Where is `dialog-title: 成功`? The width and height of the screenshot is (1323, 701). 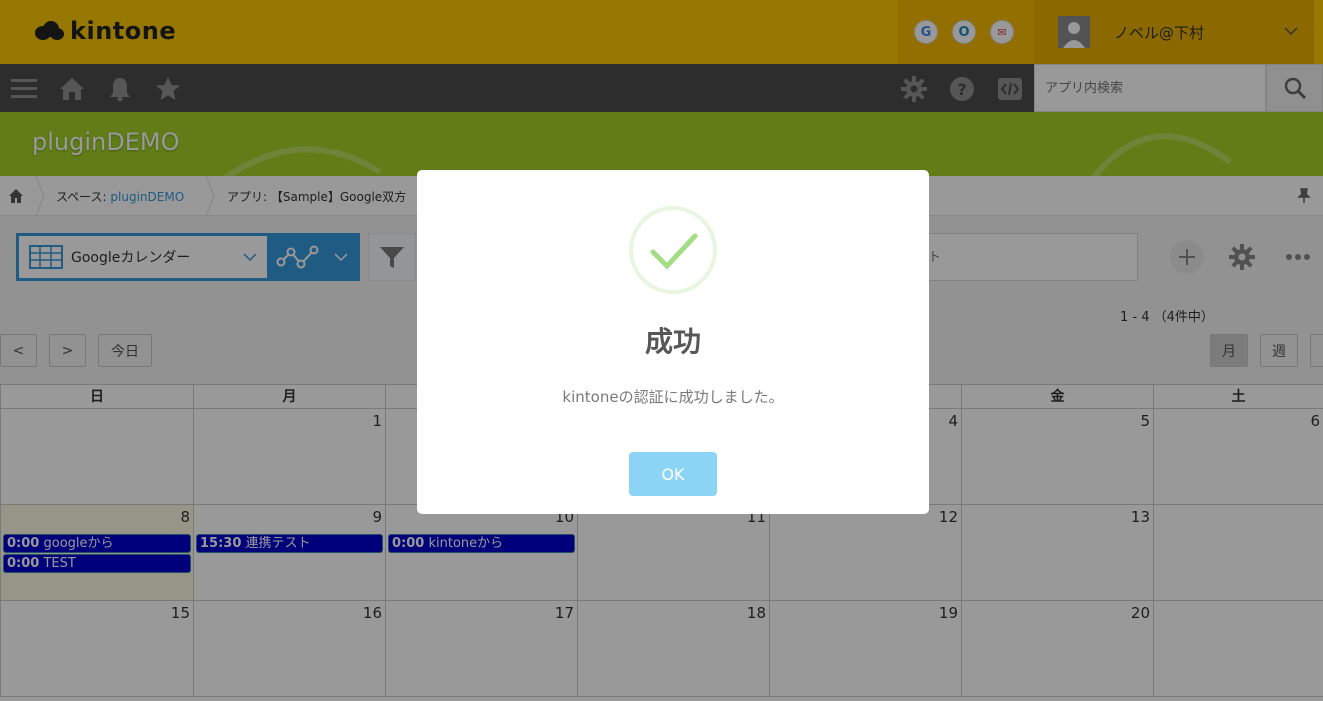 dialog-title: 成功 is located at coordinates (672, 341).